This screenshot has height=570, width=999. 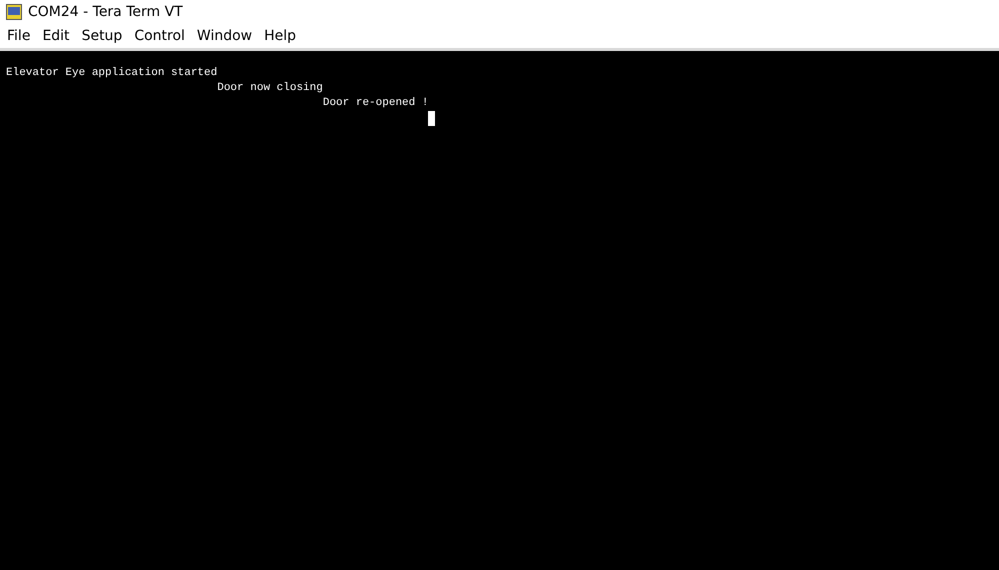 I want to click on menu-item: Control, so click(x=159, y=36).